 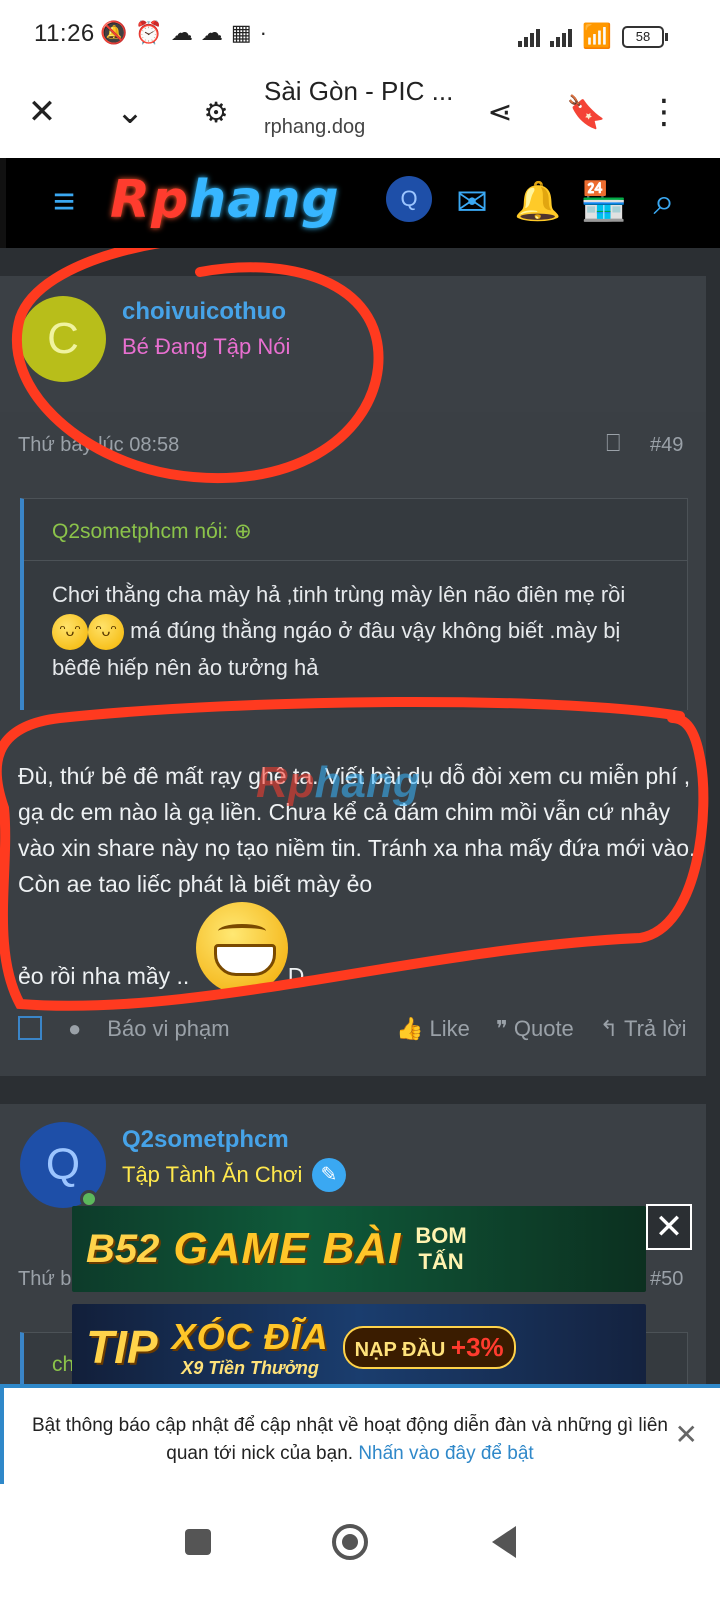 I want to click on more-menu-icon: ⋮, so click(x=664, y=112).